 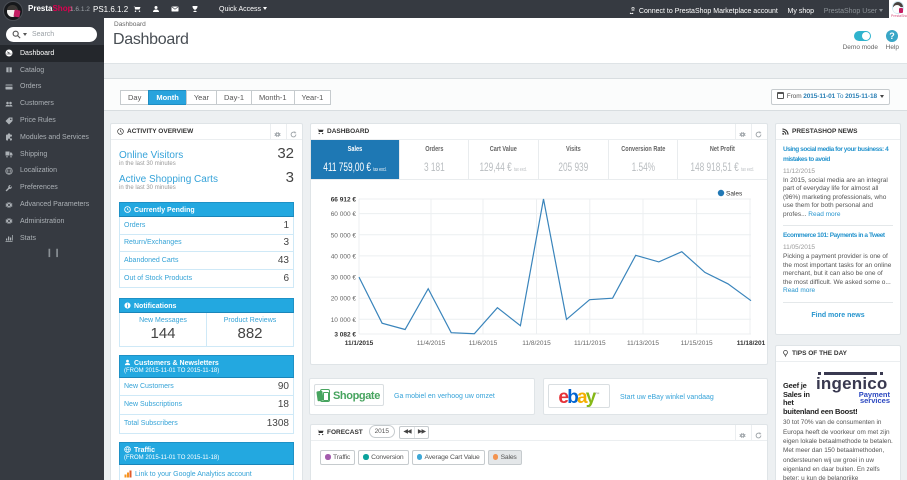 What do you see at coordinates (697, 343) in the screenshot?
I see `svg-text: 11/15/2015` at bounding box center [697, 343].